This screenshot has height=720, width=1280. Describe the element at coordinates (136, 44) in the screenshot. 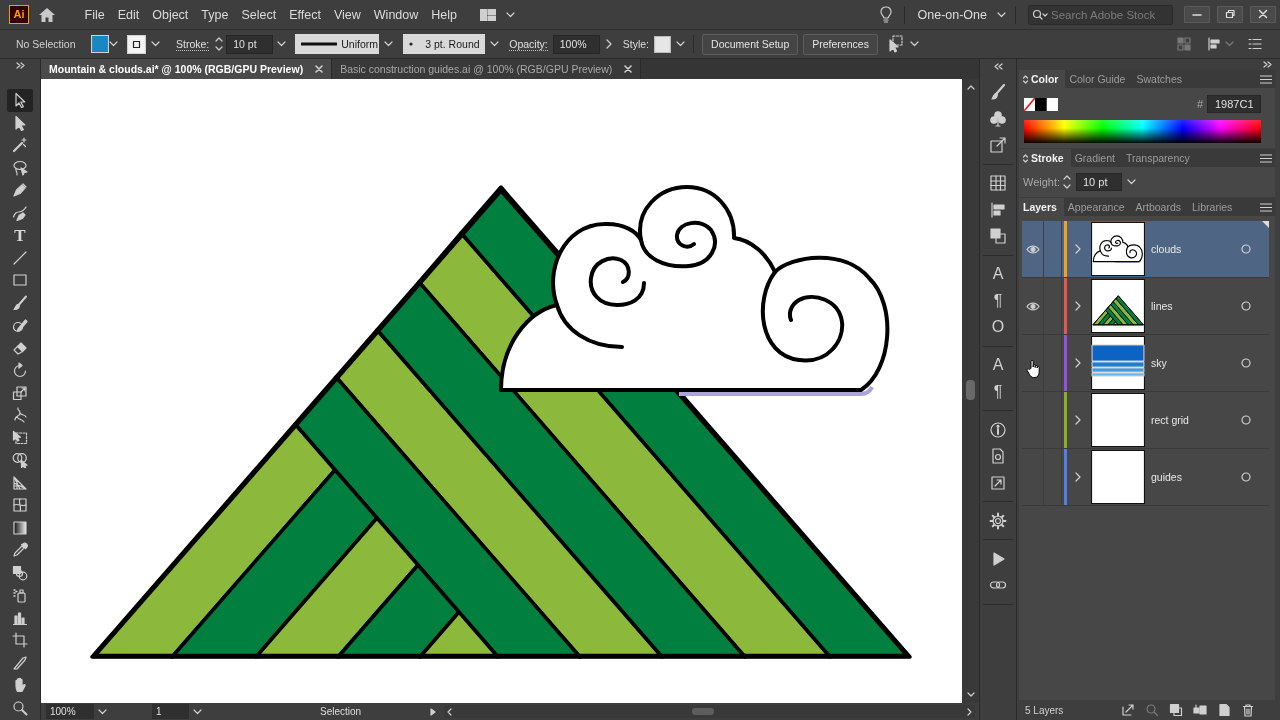

I see `stroke-swatch-icon` at that location.